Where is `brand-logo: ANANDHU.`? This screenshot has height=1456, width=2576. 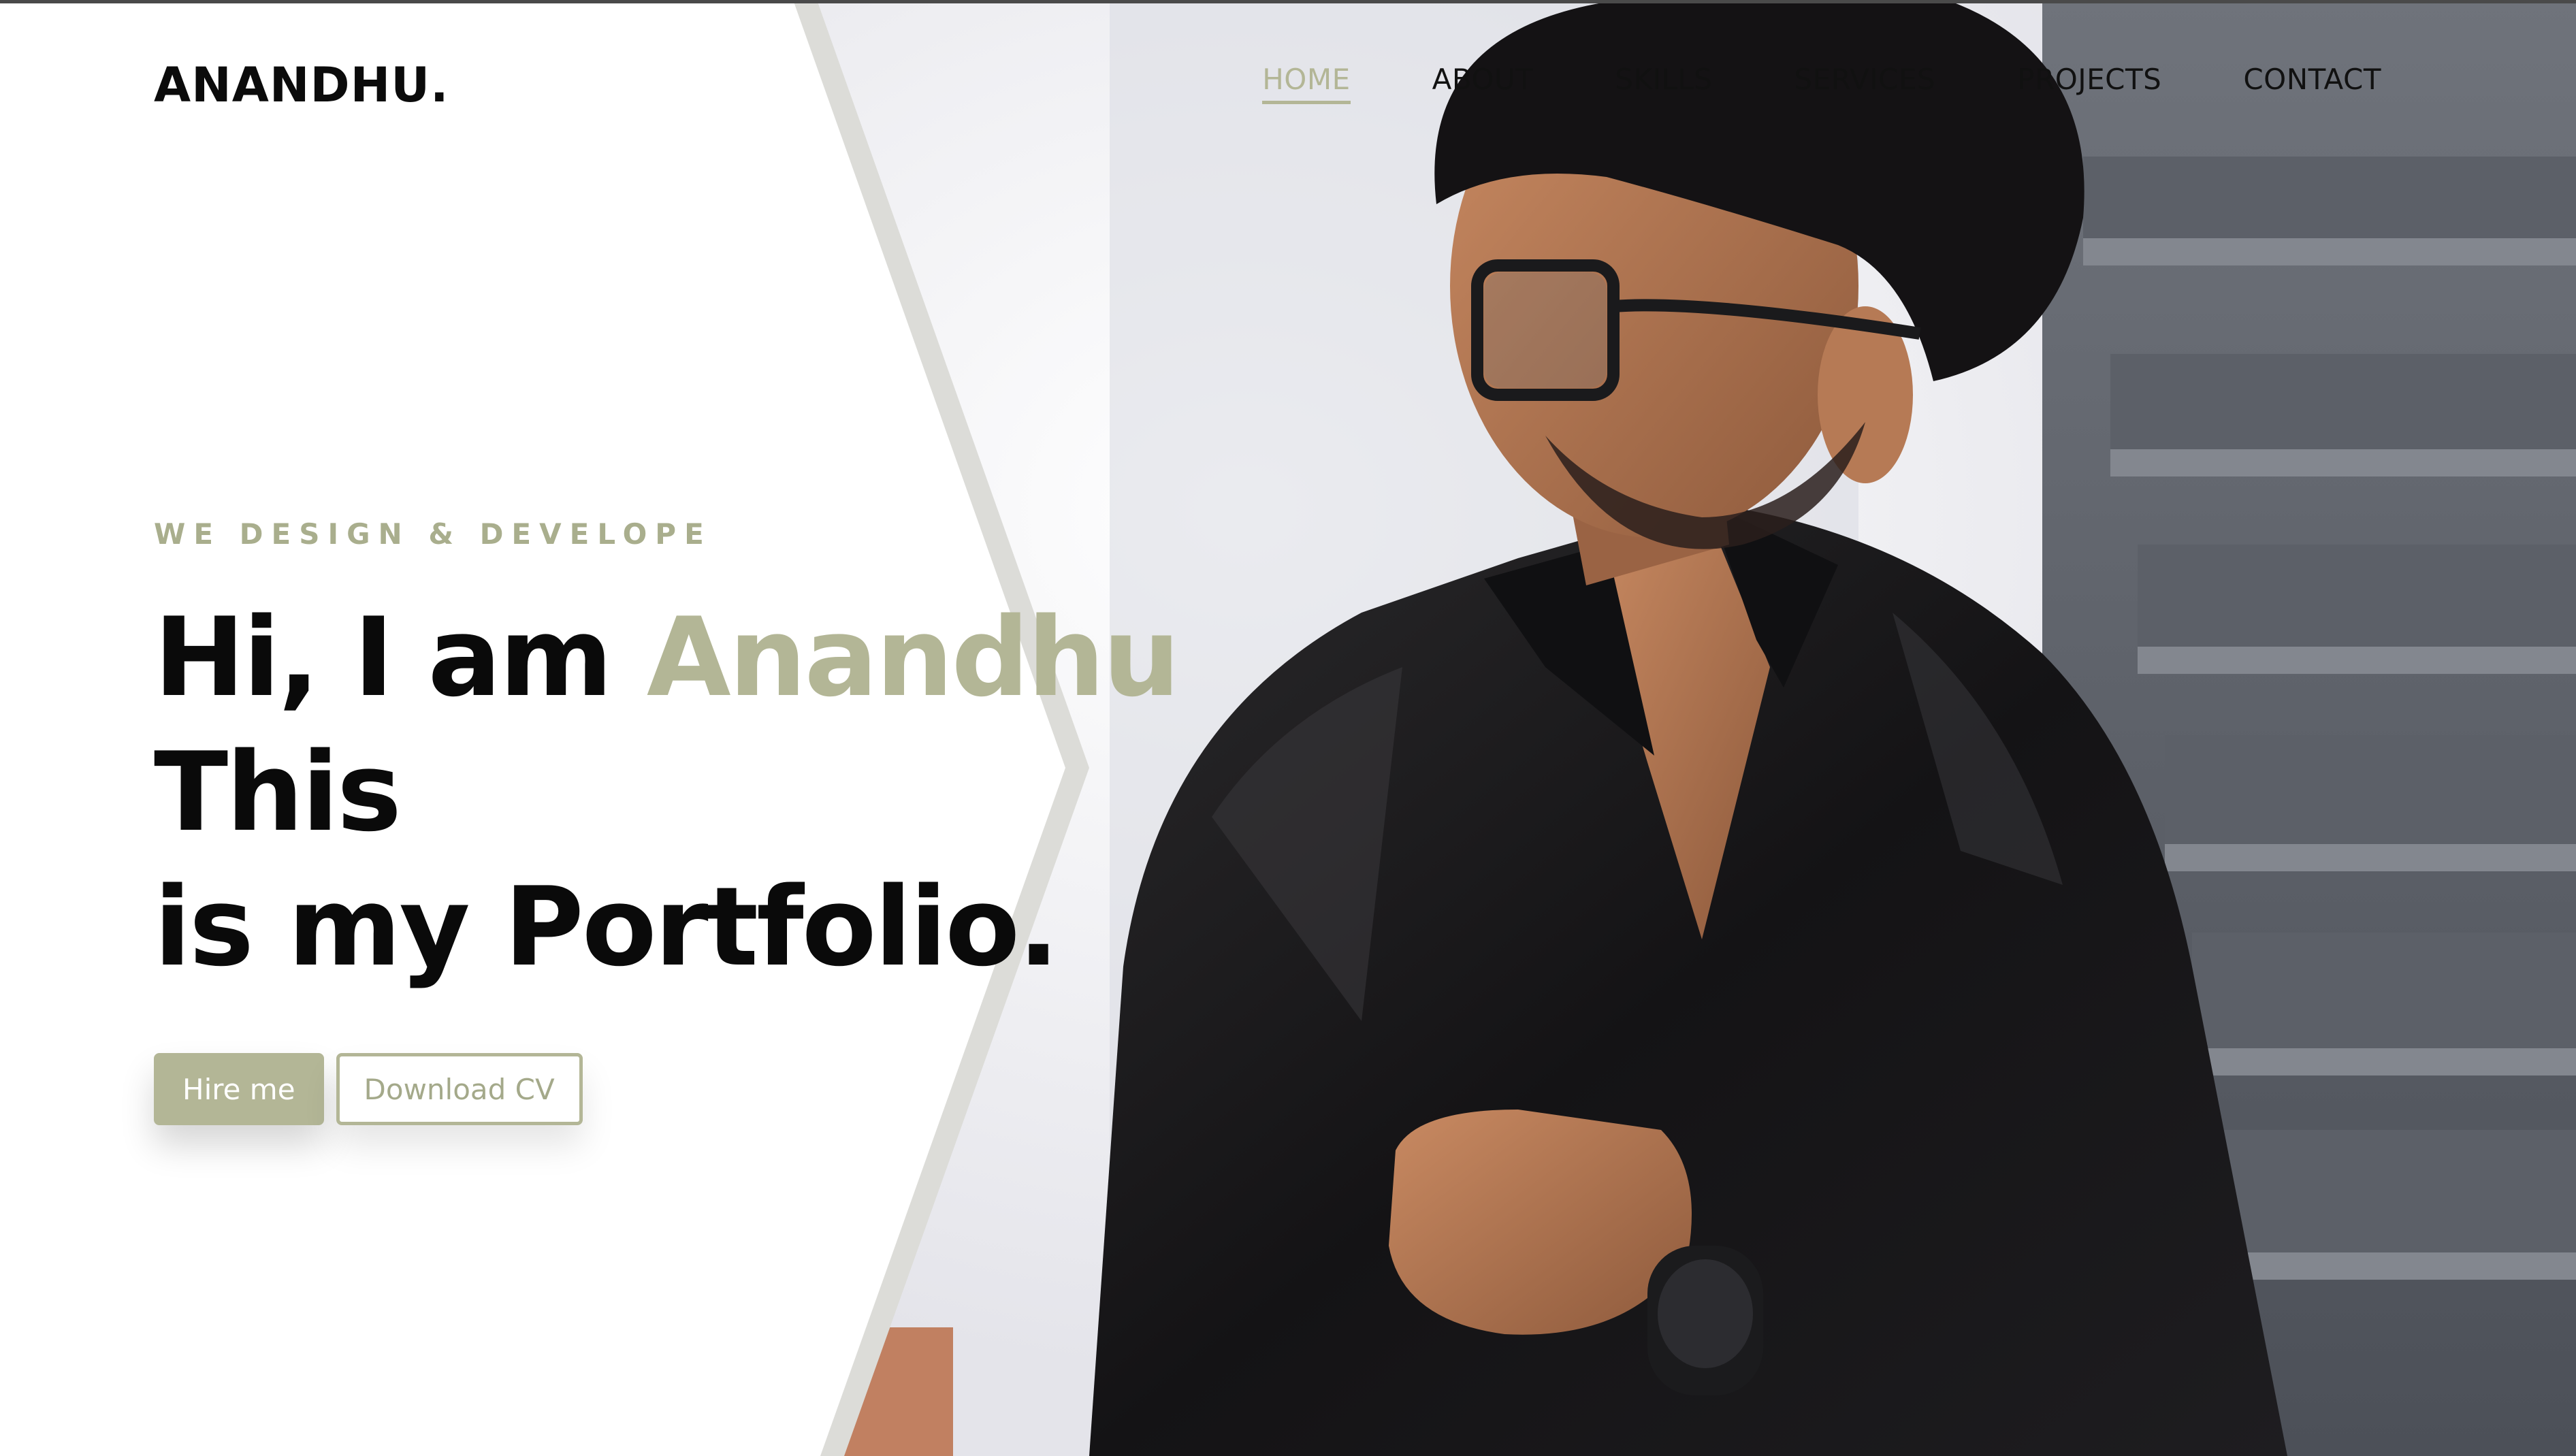 brand-logo: ANANDHU. is located at coordinates (301, 85).